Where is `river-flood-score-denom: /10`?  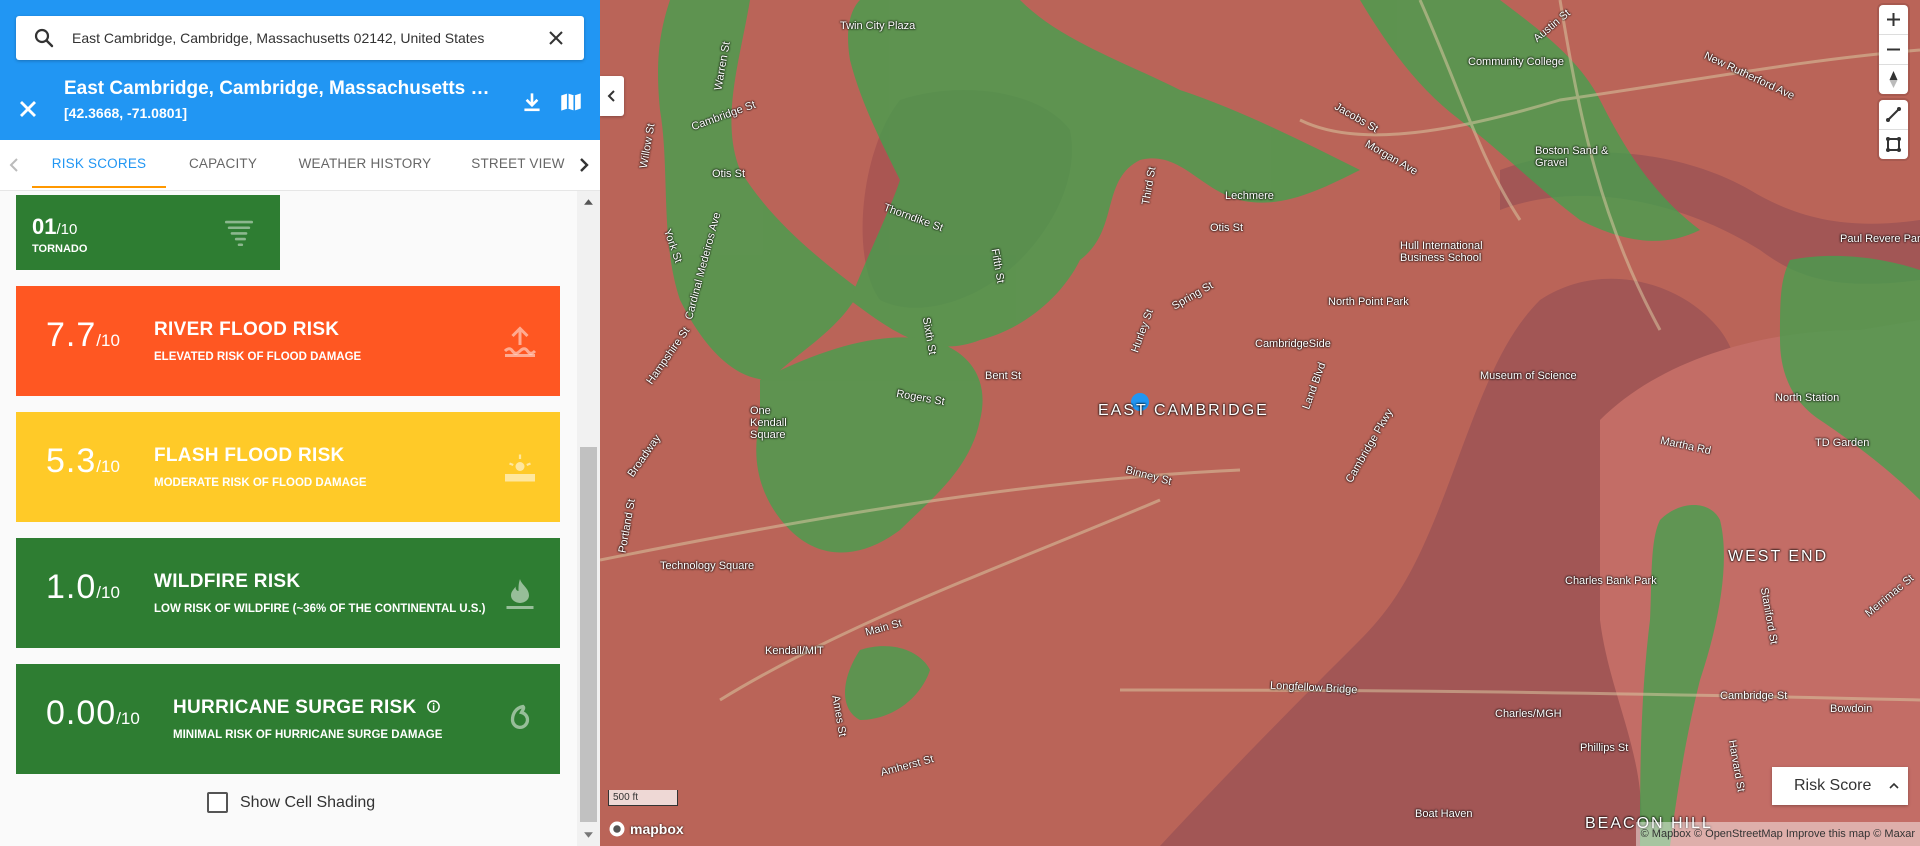
river-flood-score-denom: /10 is located at coordinates (108, 340).